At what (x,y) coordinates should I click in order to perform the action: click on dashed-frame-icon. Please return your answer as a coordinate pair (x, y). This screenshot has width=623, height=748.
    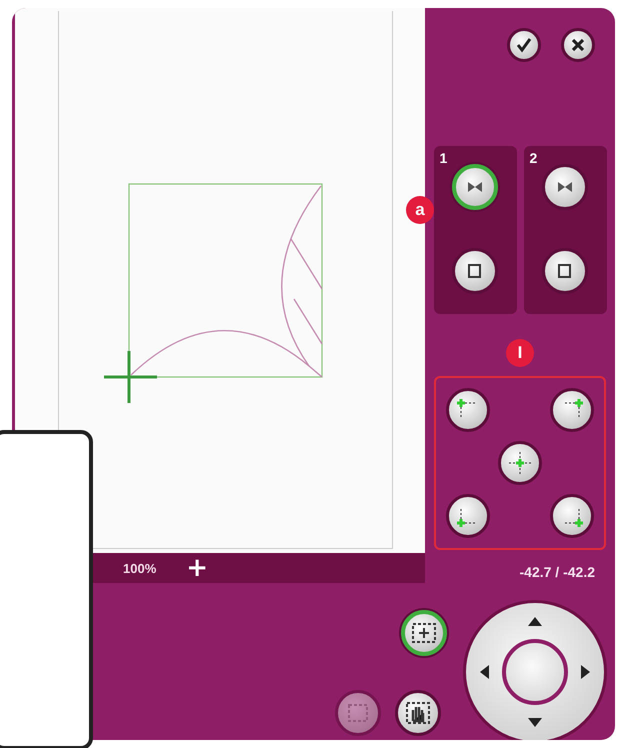
    Looking at the image, I should click on (424, 633).